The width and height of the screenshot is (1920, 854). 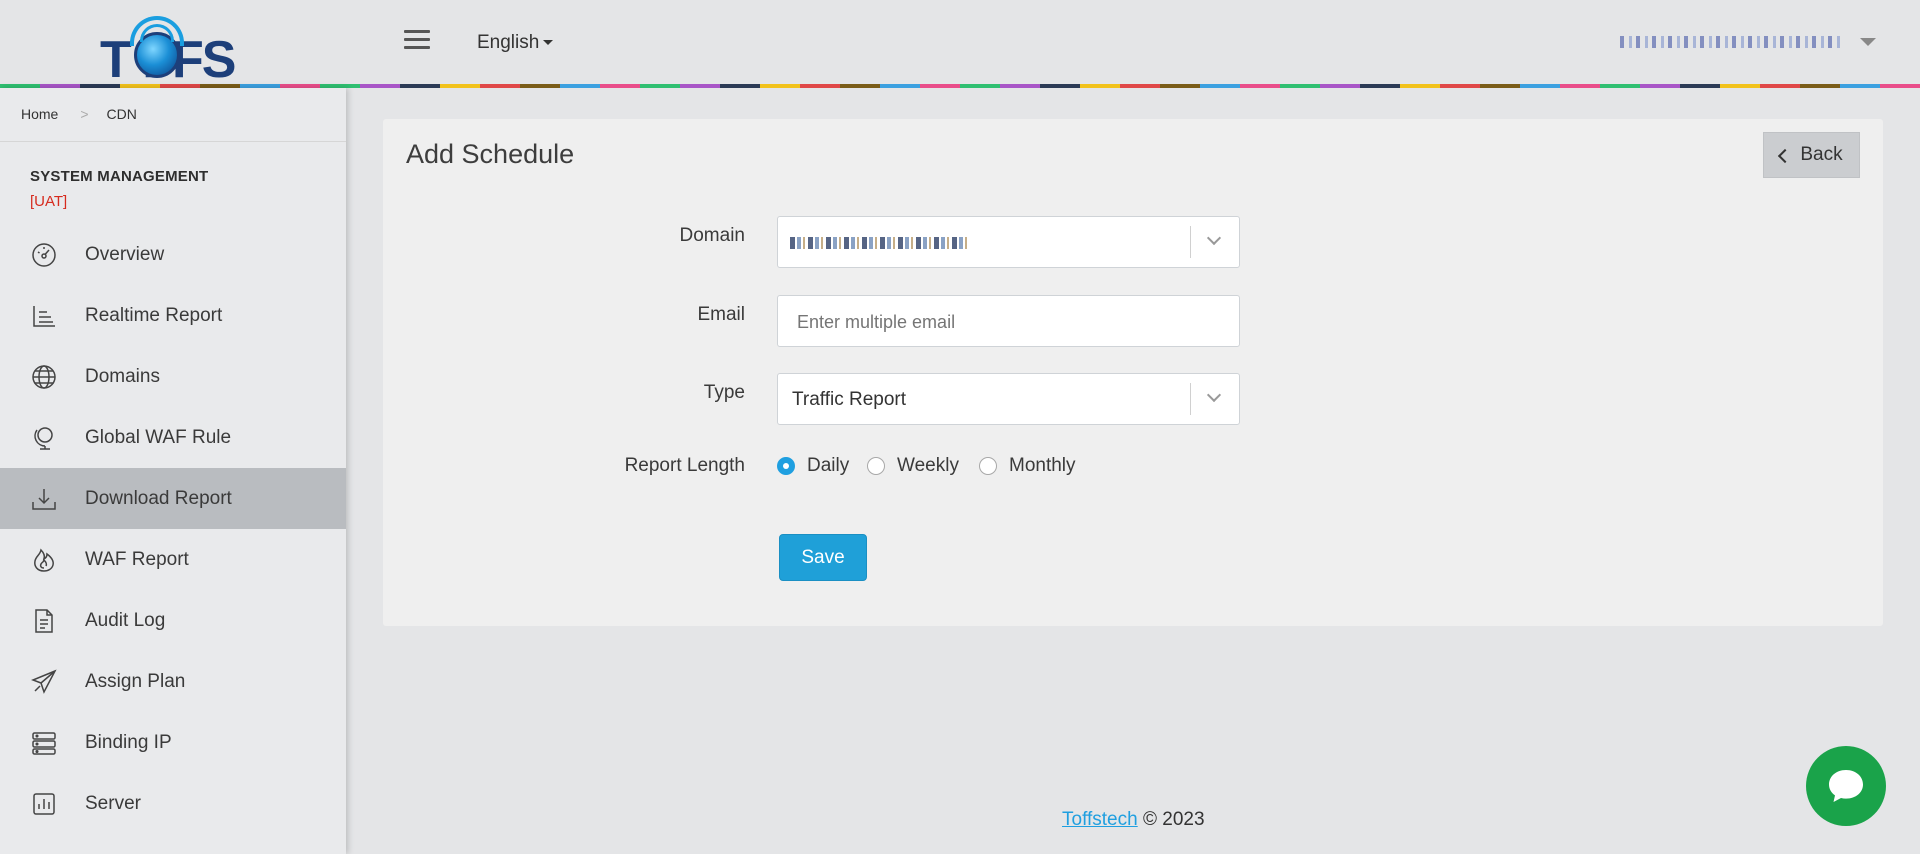 I want to click on radio-monthly: Monthly, so click(x=1027, y=466).